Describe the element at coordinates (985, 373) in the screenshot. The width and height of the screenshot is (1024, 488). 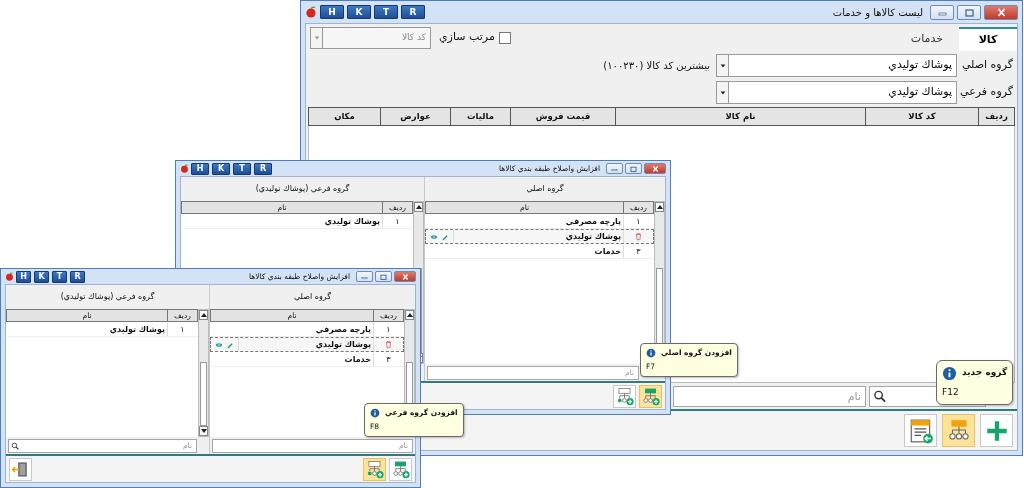
I see `tooltip-title: گروه جديد` at that location.